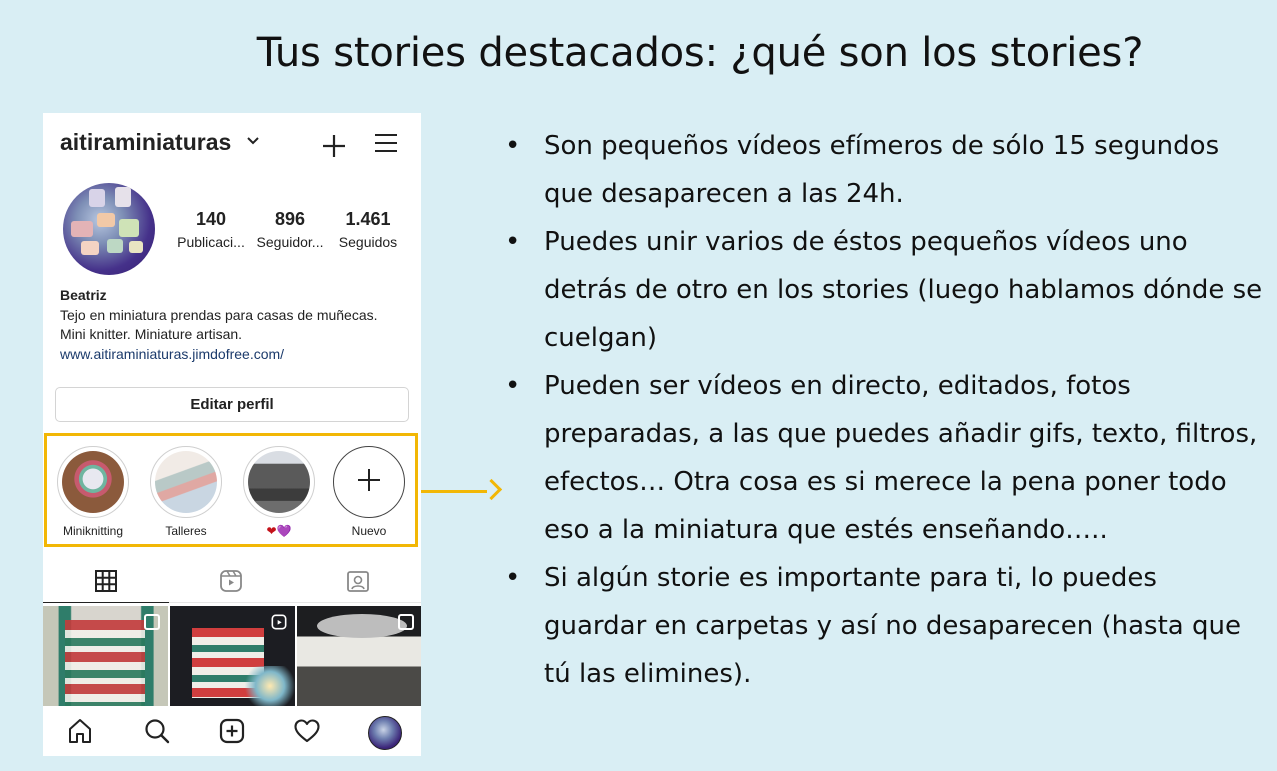  I want to click on new-highlight-button: Nuevo, so click(369, 492).